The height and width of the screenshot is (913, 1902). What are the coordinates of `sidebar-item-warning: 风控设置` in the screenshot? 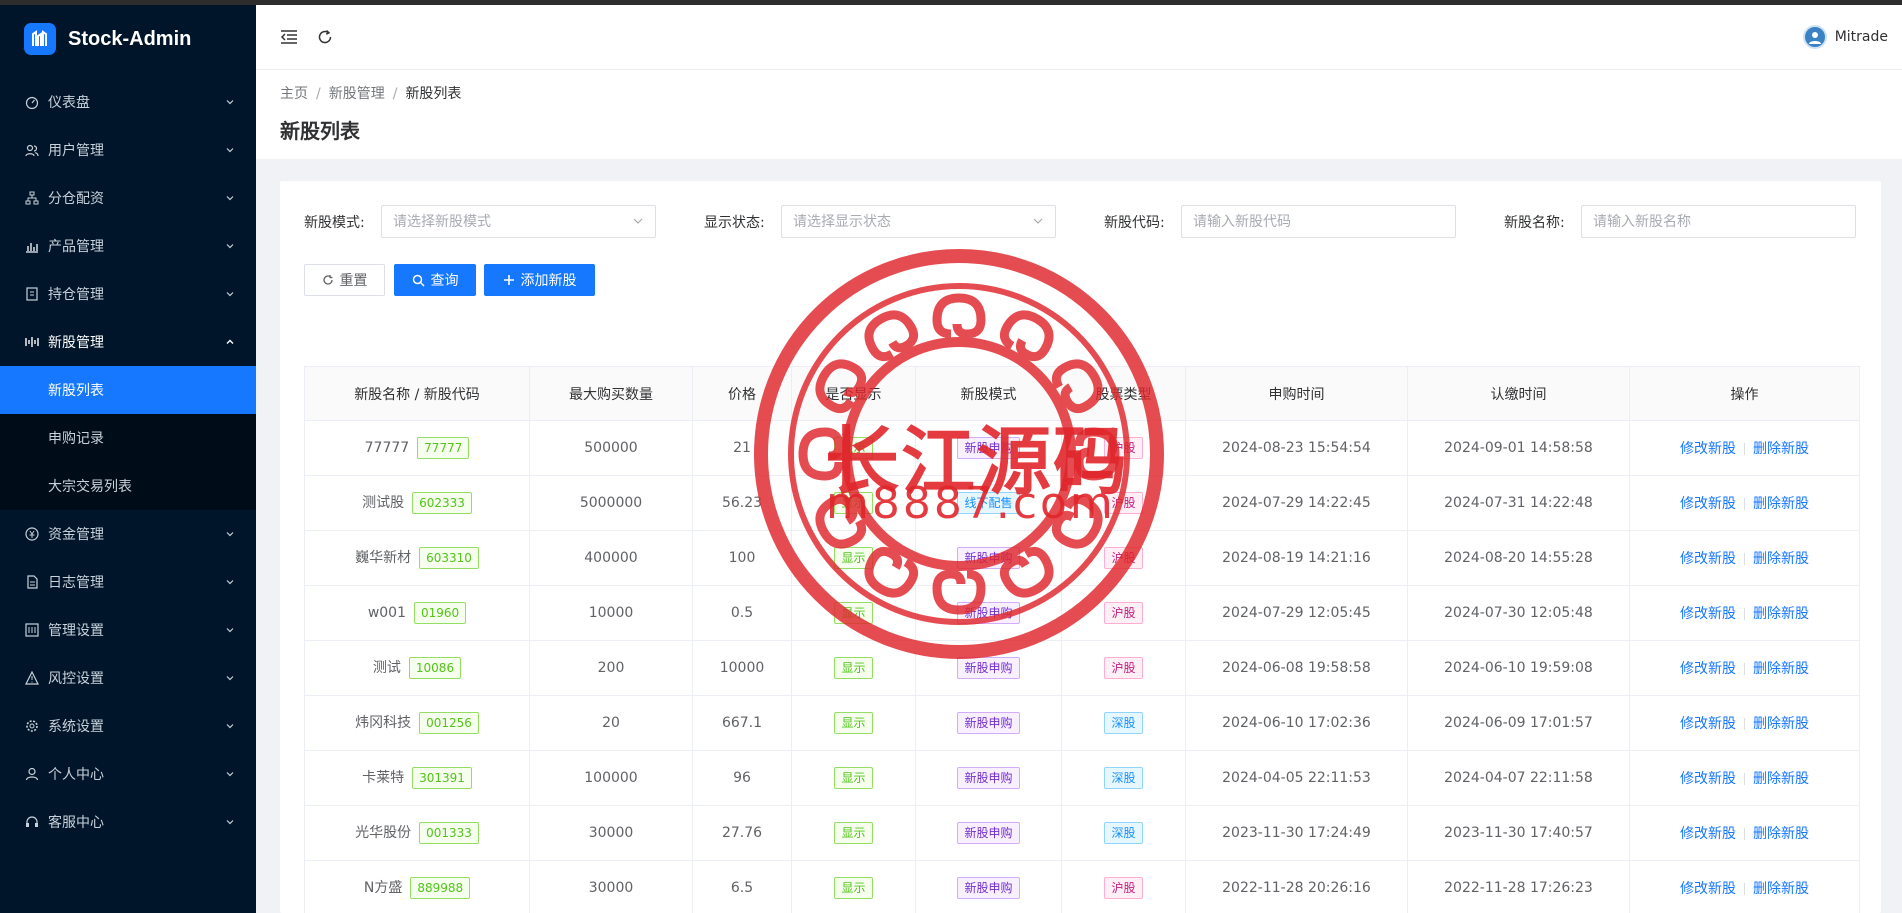 It's located at (128, 678).